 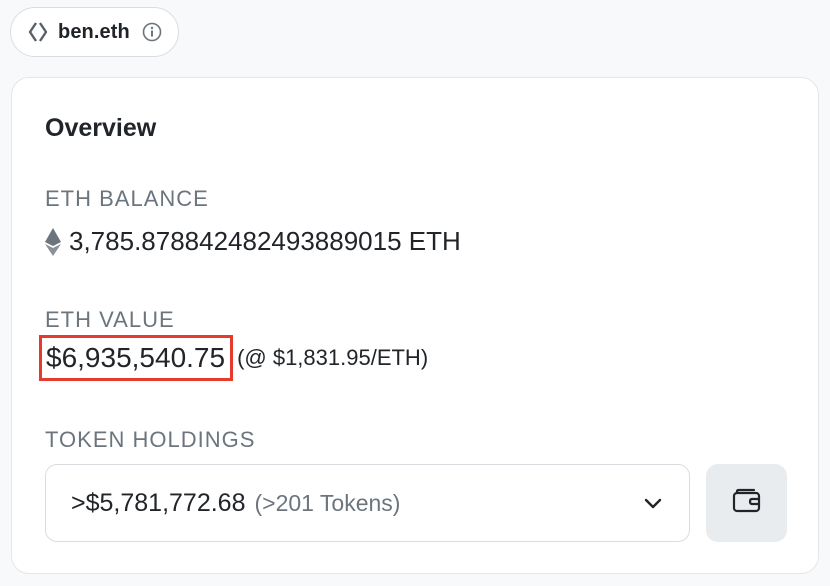 I want to click on wallet-button, so click(x=746, y=503).